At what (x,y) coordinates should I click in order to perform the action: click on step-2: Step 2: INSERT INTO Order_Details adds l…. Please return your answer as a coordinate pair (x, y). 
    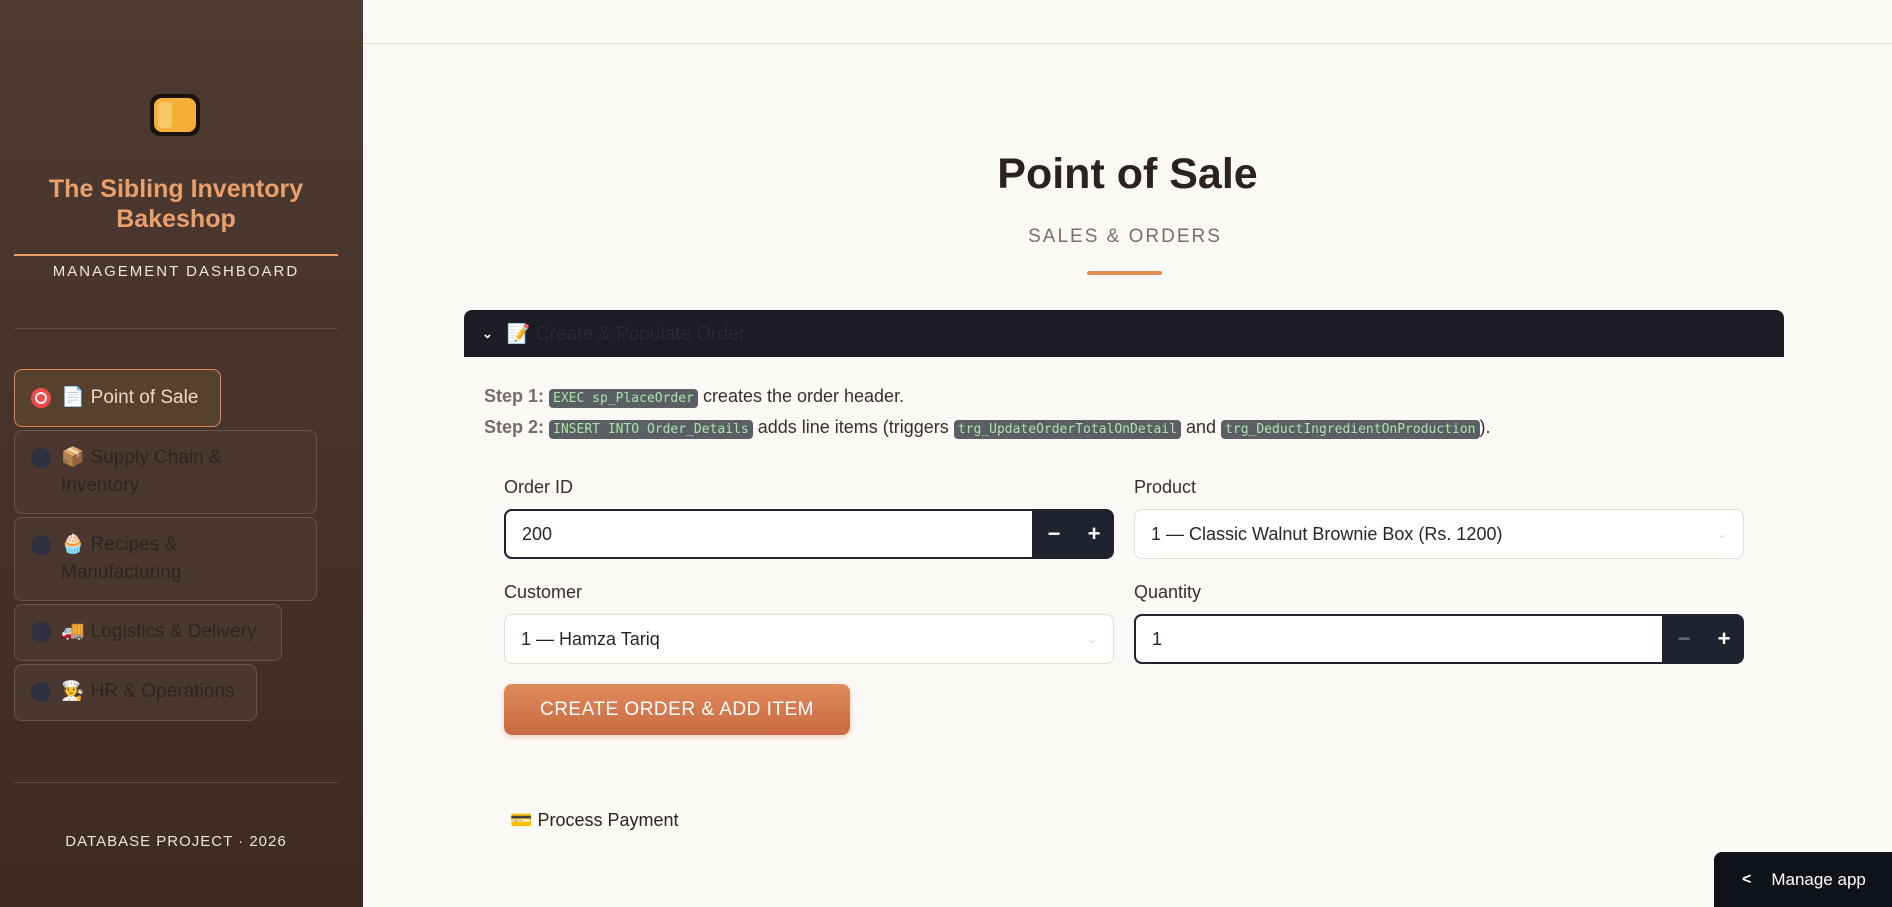
    Looking at the image, I should click on (987, 428).